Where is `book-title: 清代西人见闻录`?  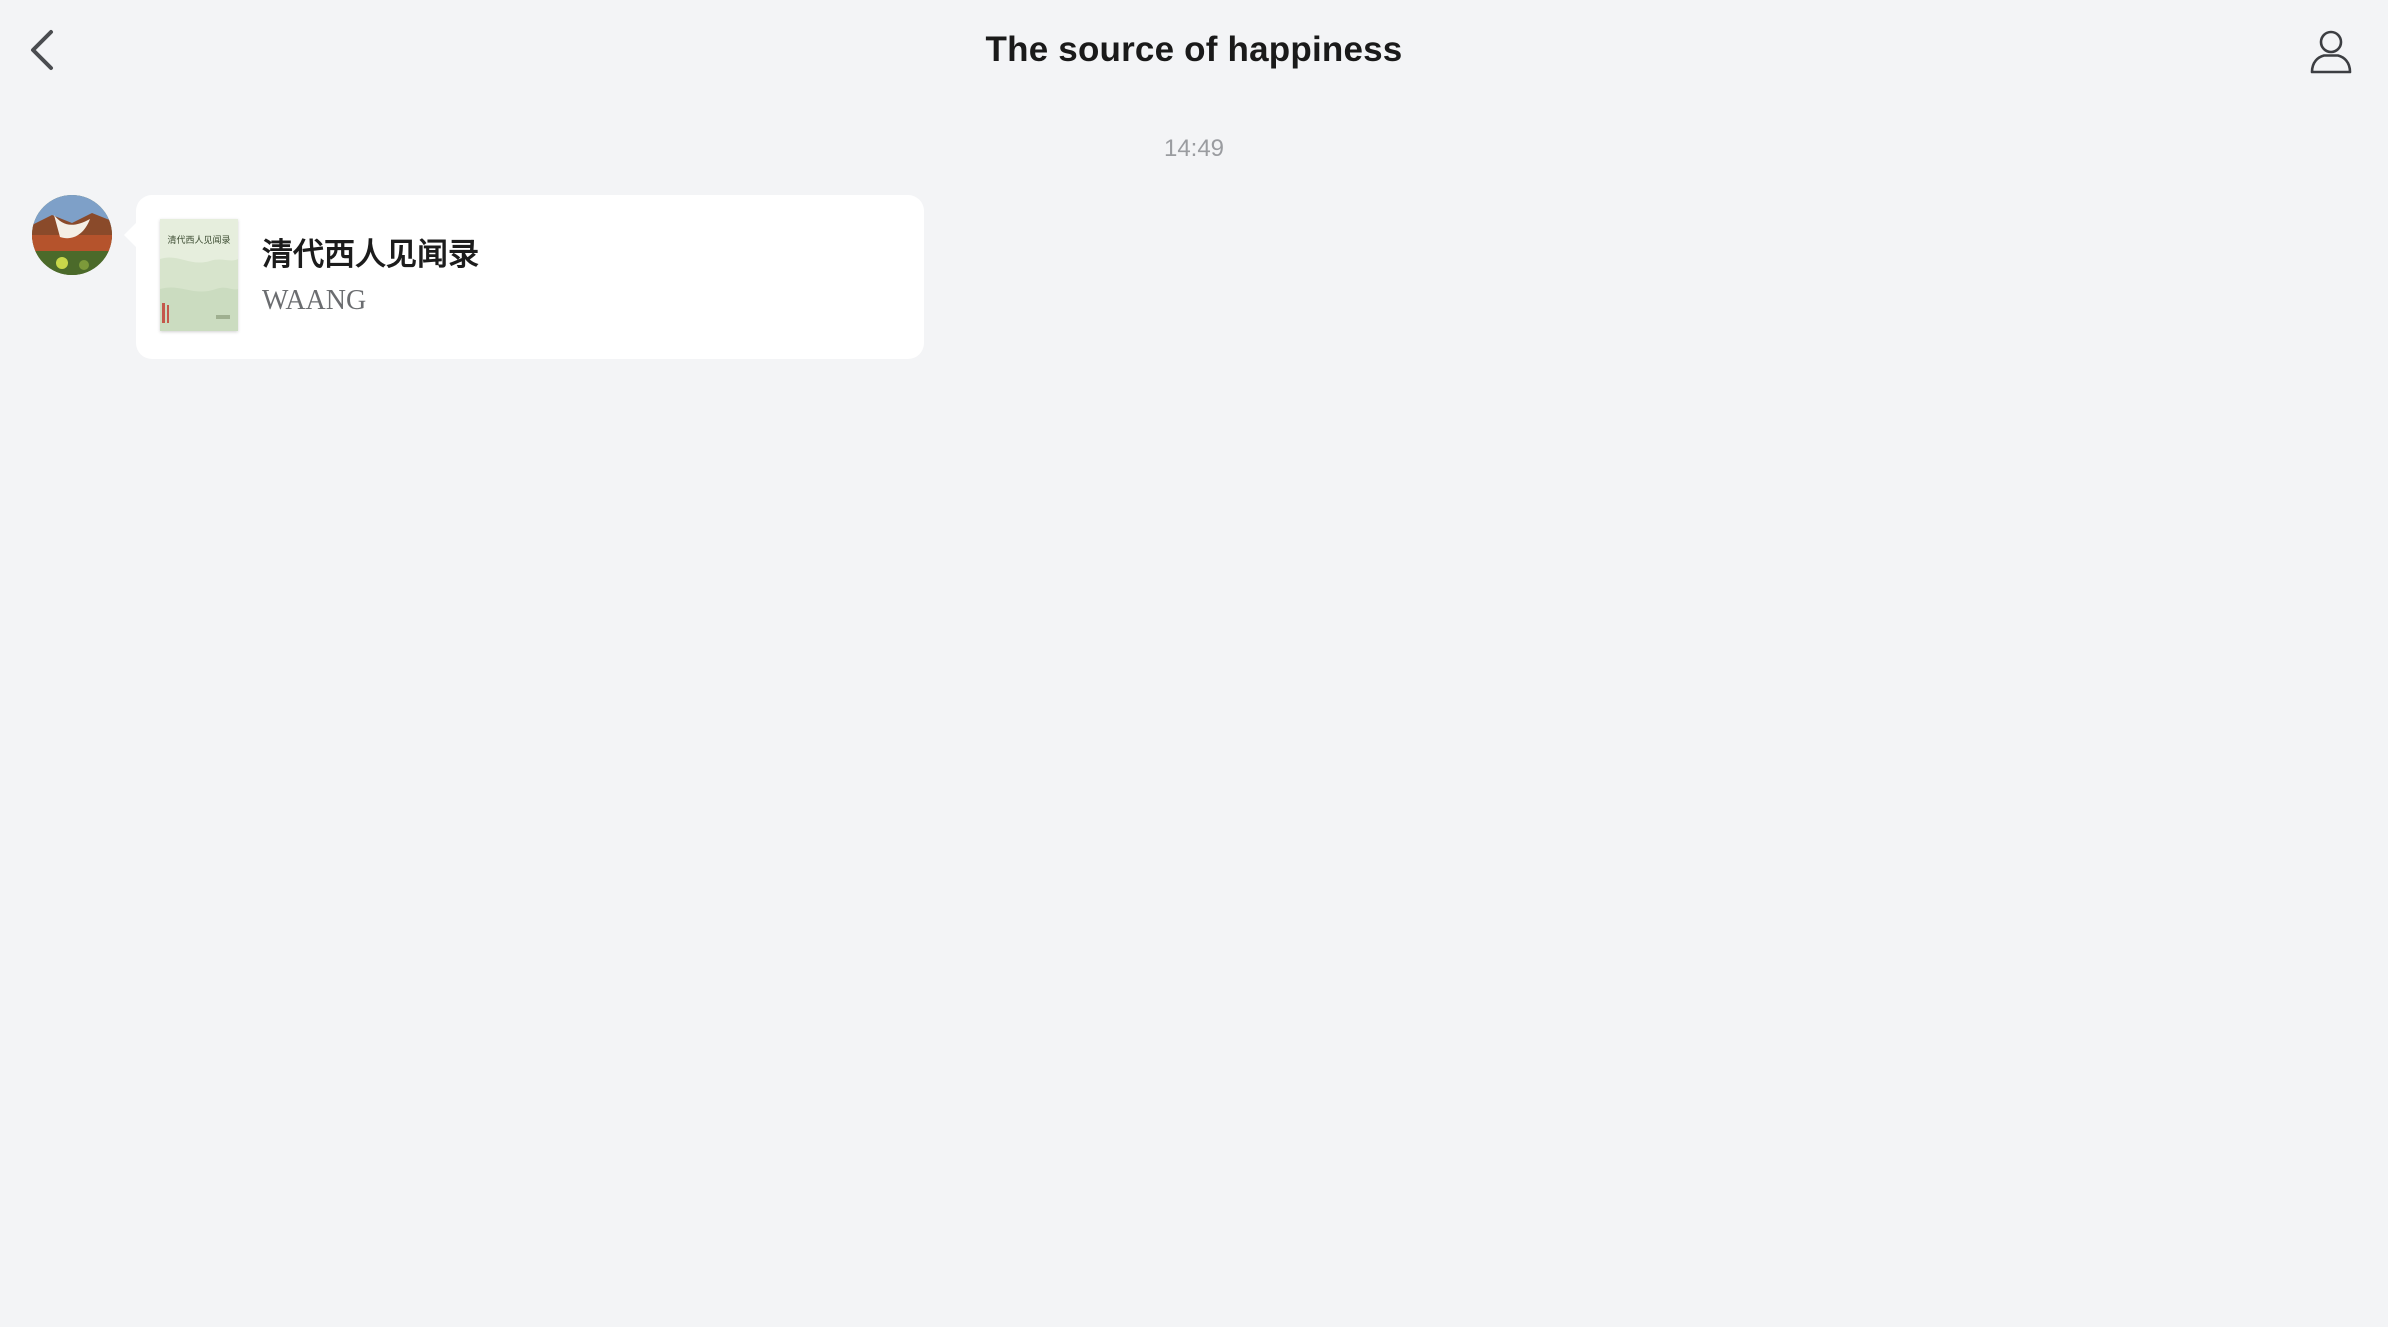
book-title: 清代西人见闻录 is located at coordinates (370, 255).